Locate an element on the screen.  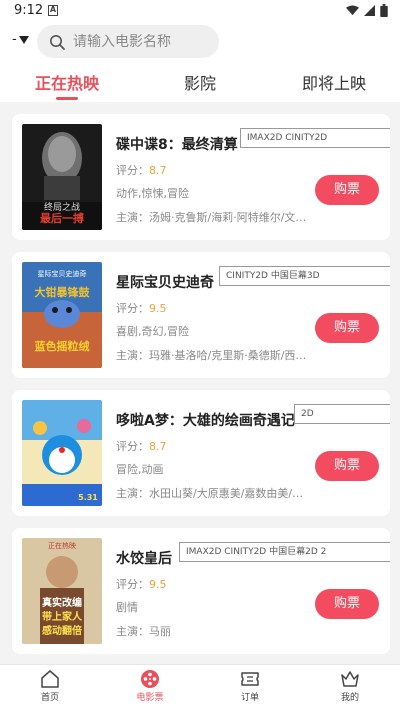
poster-text: 正在热映 is located at coordinates (62, 545).